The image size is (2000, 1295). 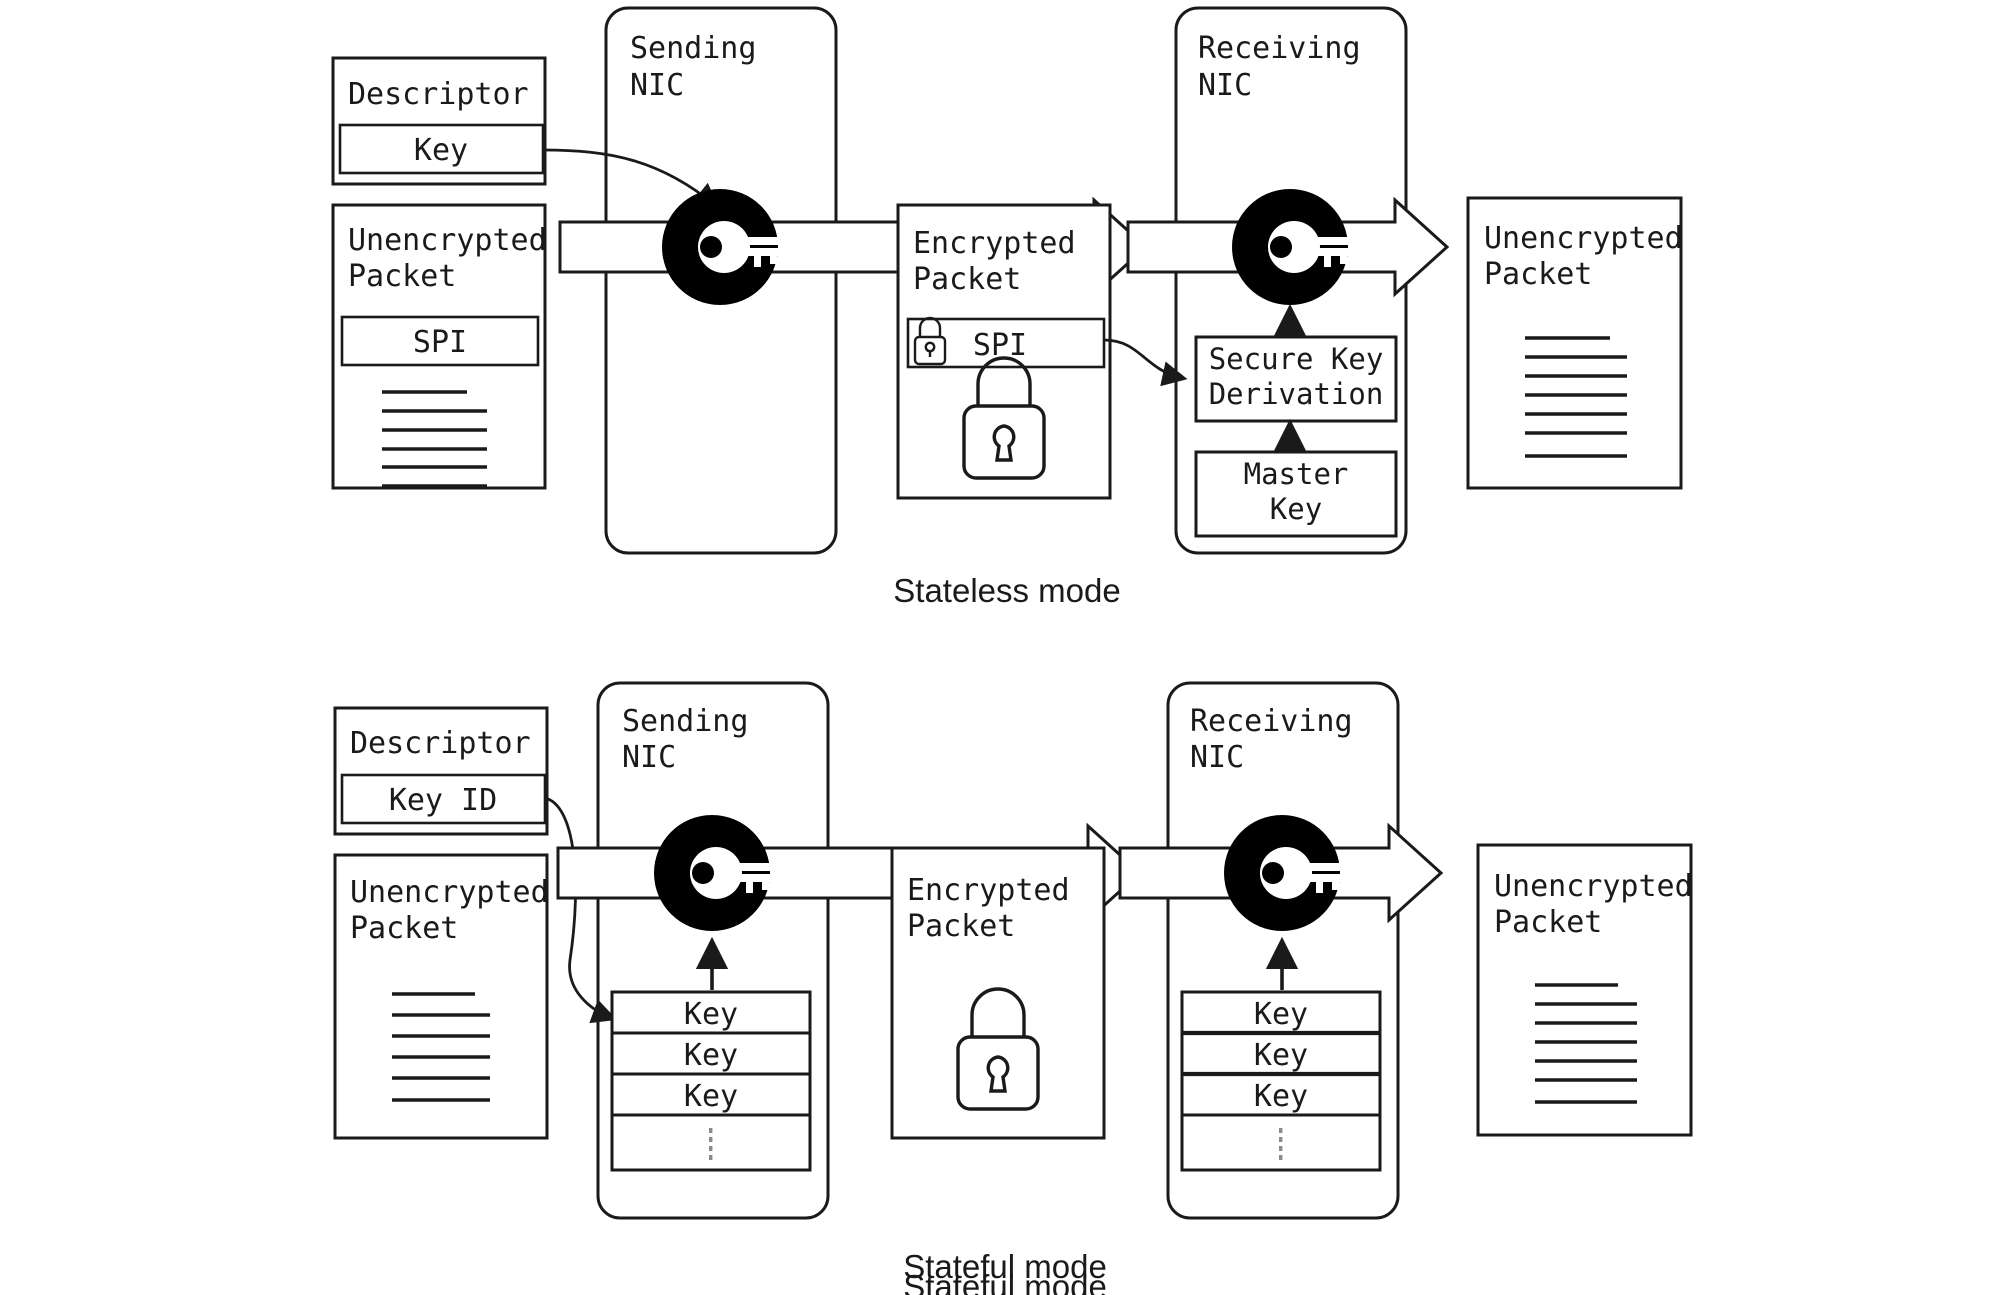 What do you see at coordinates (438, 94) in the screenshot?
I see `descriptor-title: Descriptor` at bounding box center [438, 94].